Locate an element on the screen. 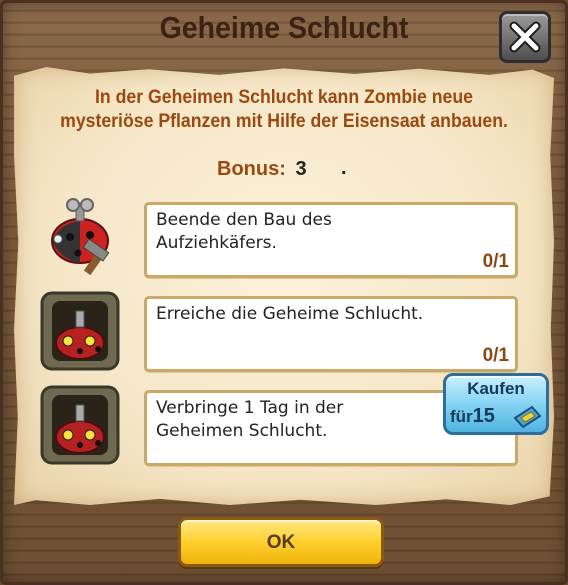 Image resolution: width=568 pixels, height=585 pixels. buy-price-prefix: für is located at coordinates (461, 416).